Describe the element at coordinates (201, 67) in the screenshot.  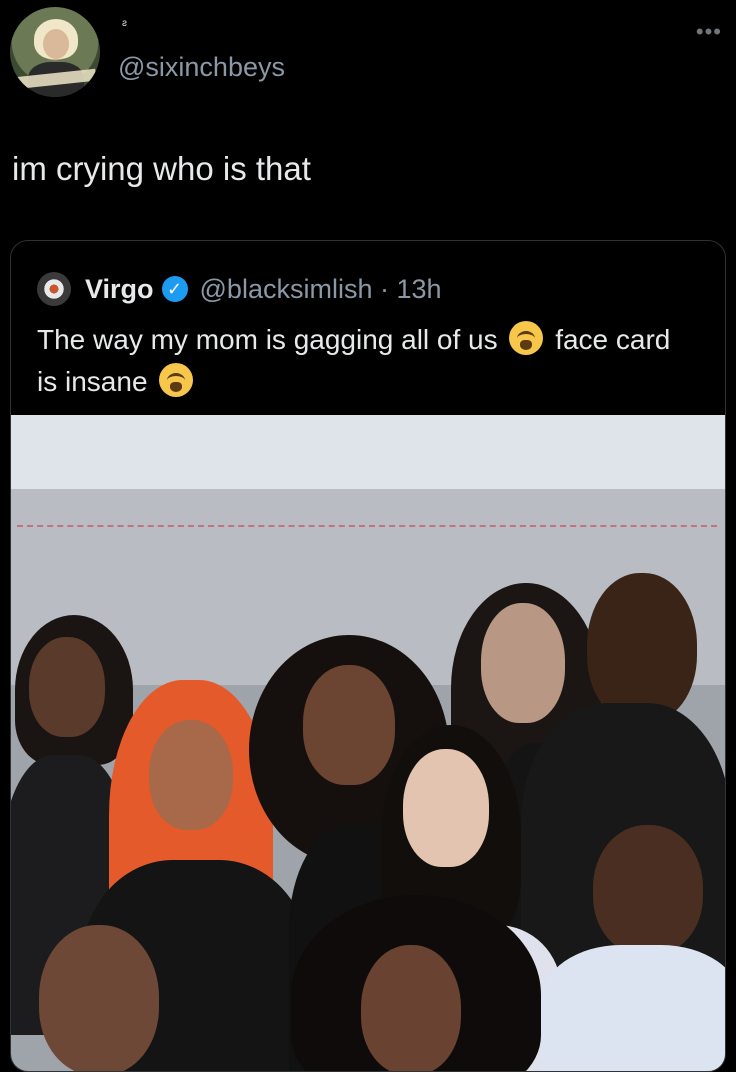
I see `author-handle: @sixinchbeys` at that location.